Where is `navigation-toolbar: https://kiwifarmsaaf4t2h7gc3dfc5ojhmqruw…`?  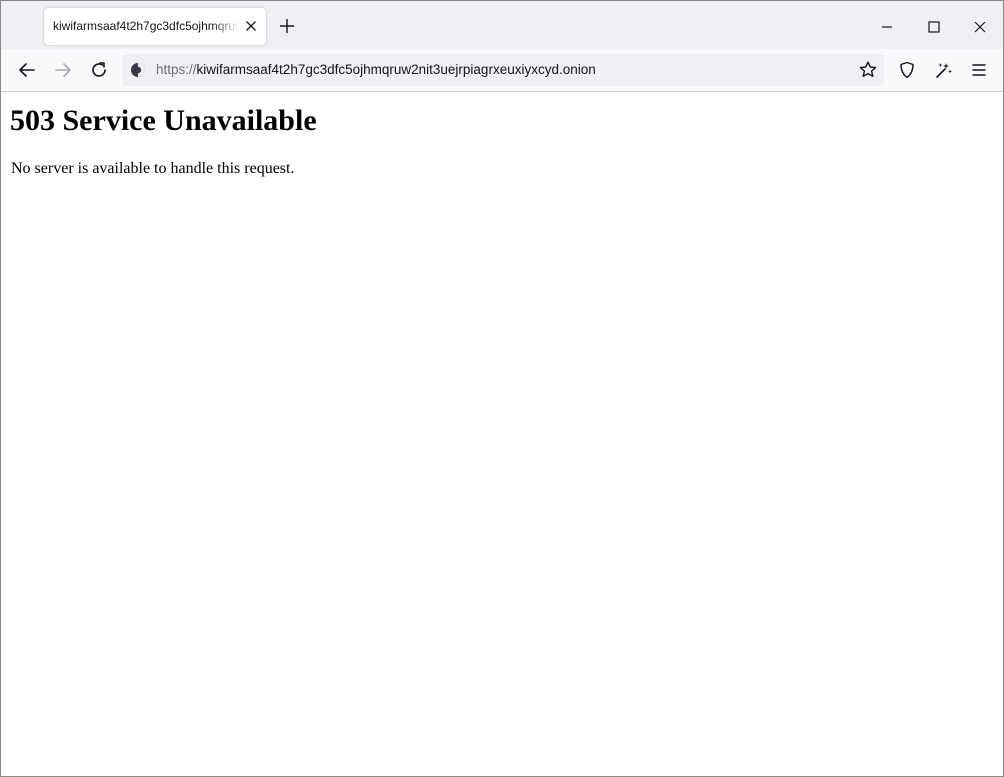
navigation-toolbar: https://kiwifarmsaaf4t2h7gc3dfc5ojhmqruw… is located at coordinates (502, 70).